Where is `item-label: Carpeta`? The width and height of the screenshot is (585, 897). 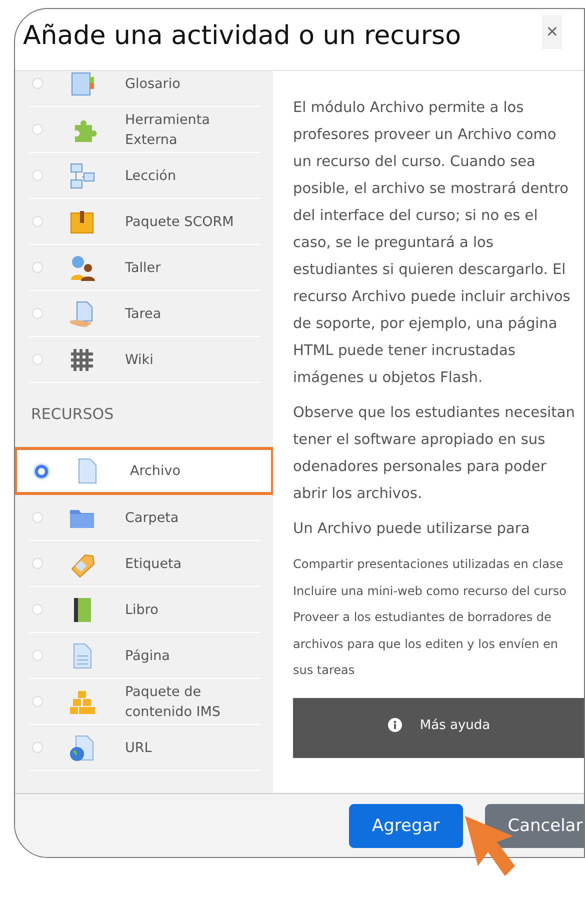
item-label: Carpeta is located at coordinates (180, 518).